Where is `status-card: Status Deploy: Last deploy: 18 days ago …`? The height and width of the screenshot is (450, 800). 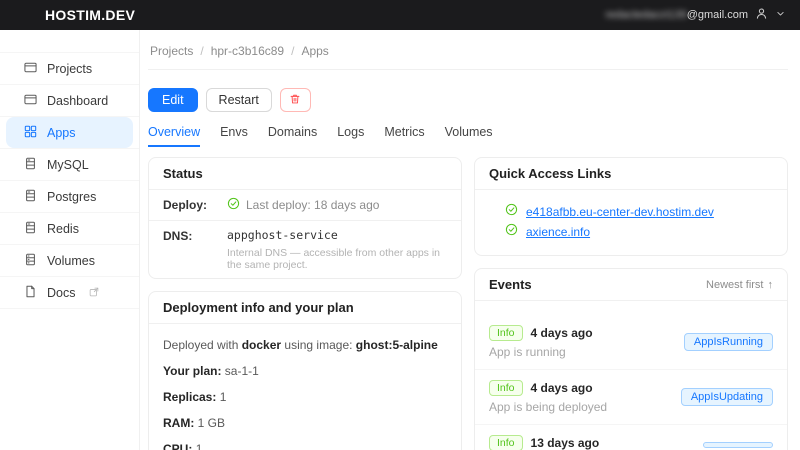 status-card: Status Deploy: Last deploy: 18 days ago … is located at coordinates (305, 218).